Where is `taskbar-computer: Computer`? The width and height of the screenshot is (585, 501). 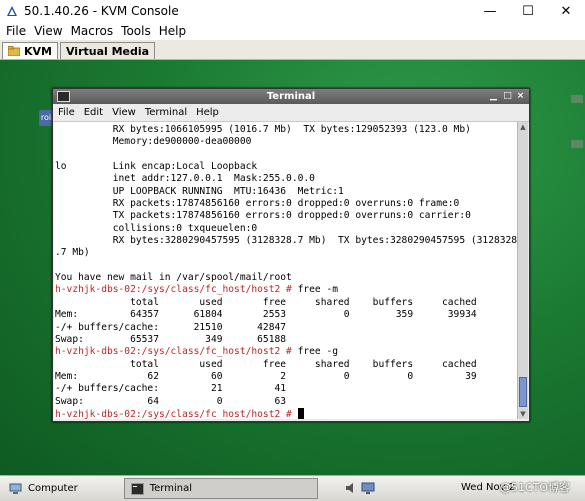 taskbar-computer: Computer is located at coordinates (43, 488).